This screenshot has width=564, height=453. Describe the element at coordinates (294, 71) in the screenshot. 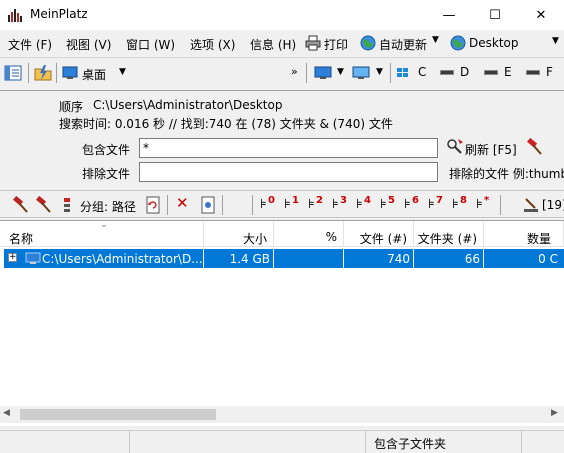

I see `double-chevron-down-icon: »` at that location.